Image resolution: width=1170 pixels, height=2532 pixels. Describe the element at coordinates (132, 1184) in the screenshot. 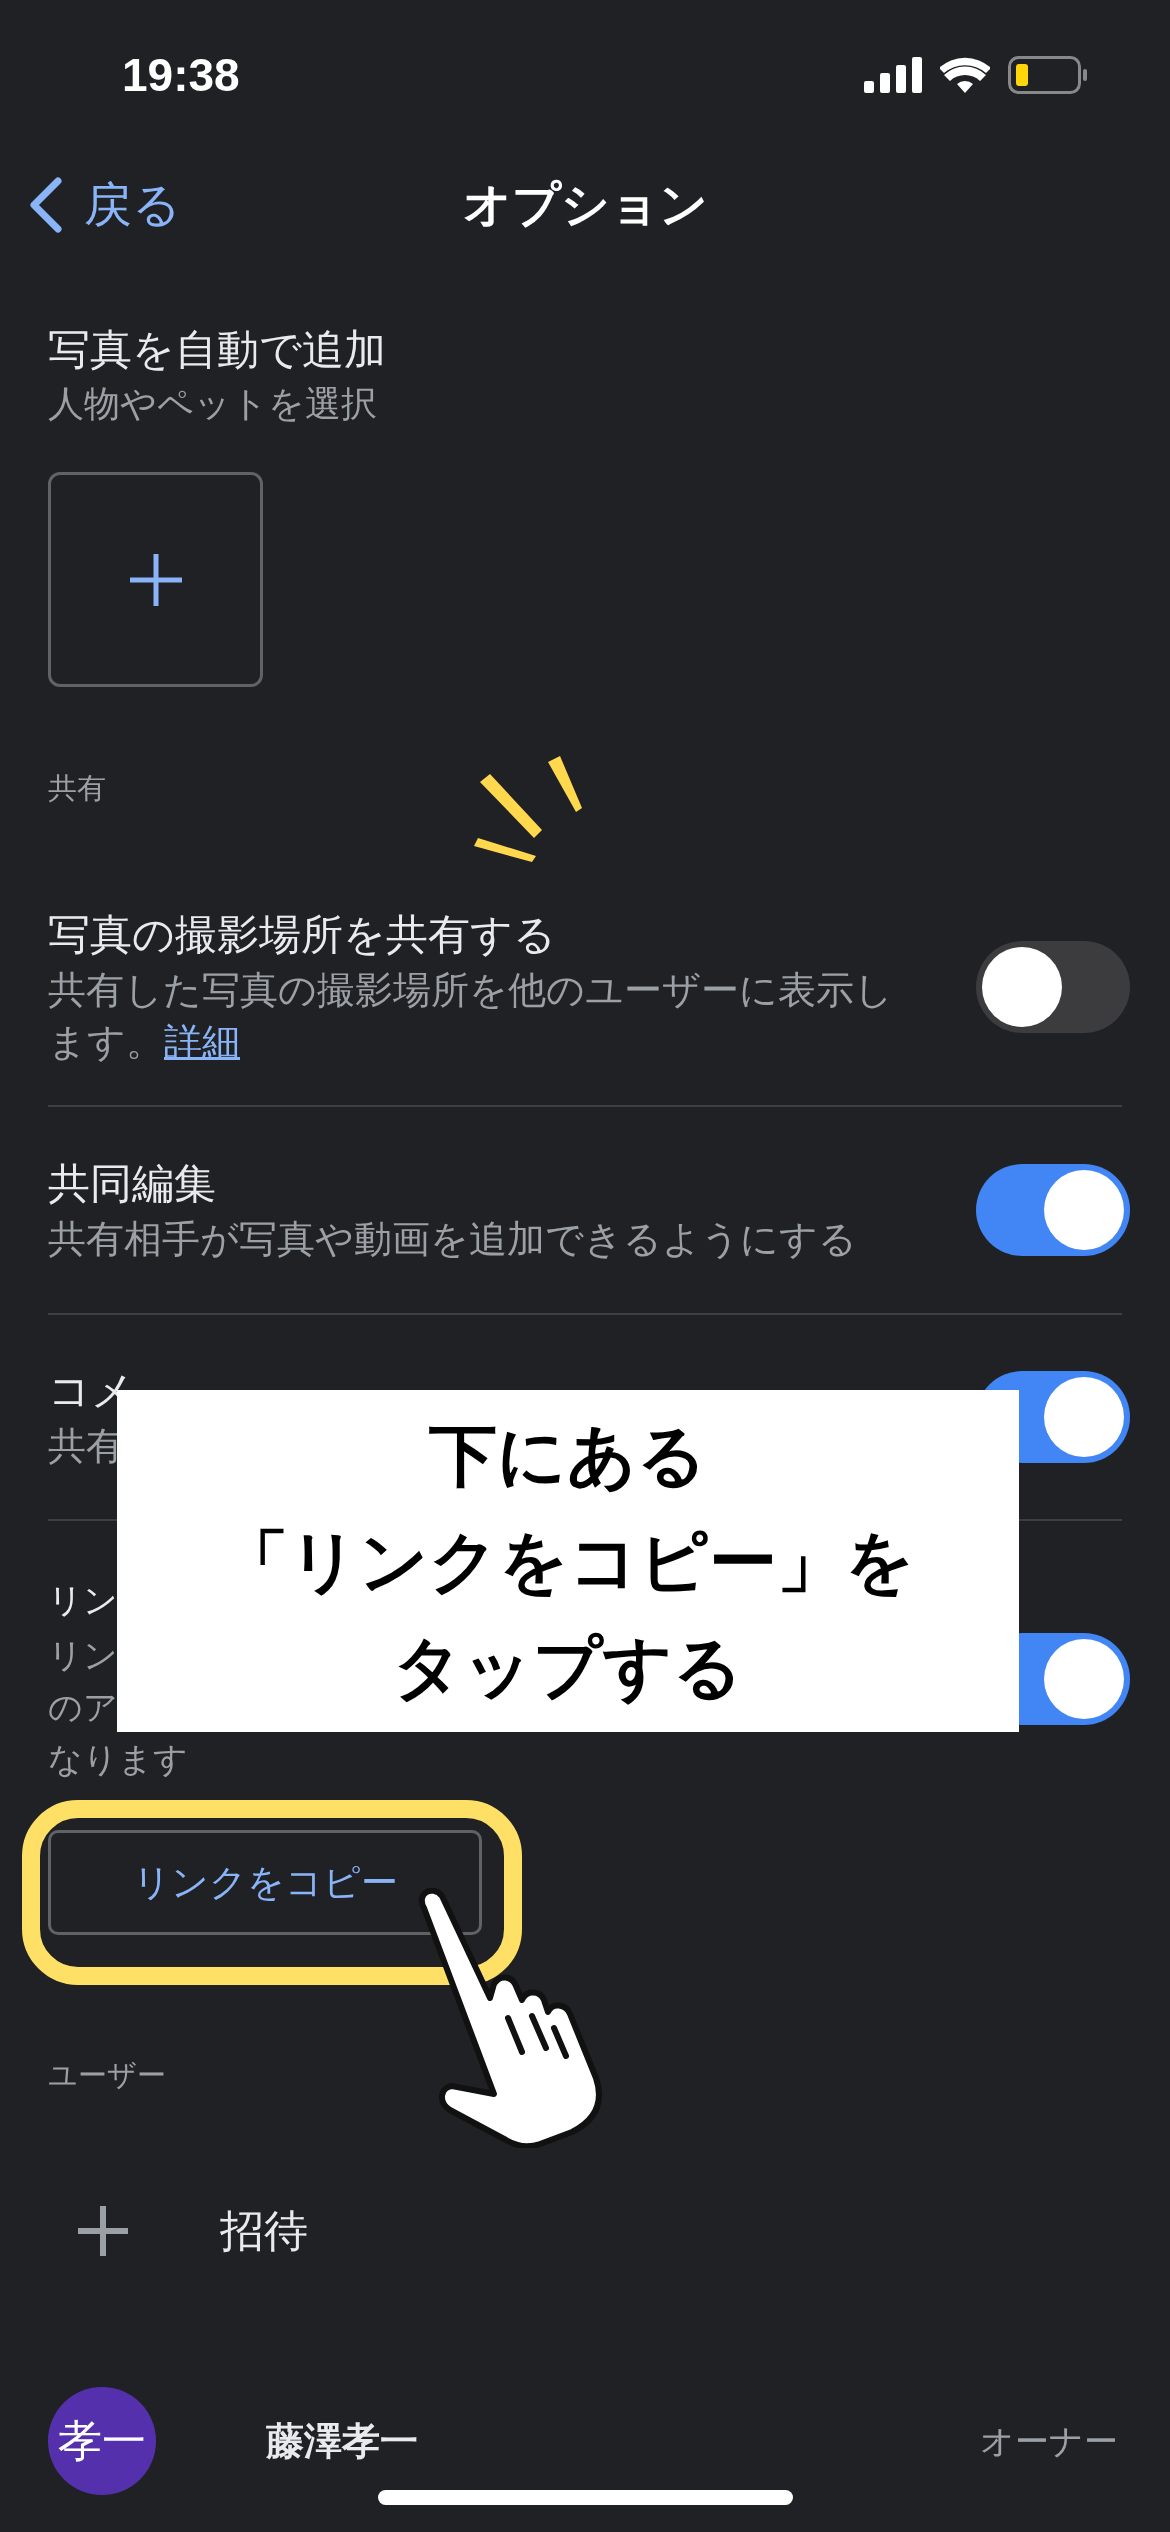

I see `setting-title: 共同編集` at that location.